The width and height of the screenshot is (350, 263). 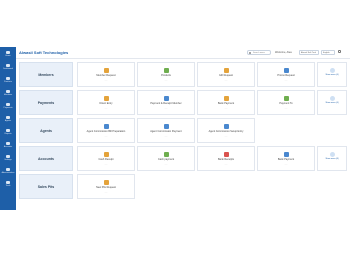 What do you see at coordinates (106, 74) in the screenshot?
I see `module-card: Member Request ···` at bounding box center [106, 74].